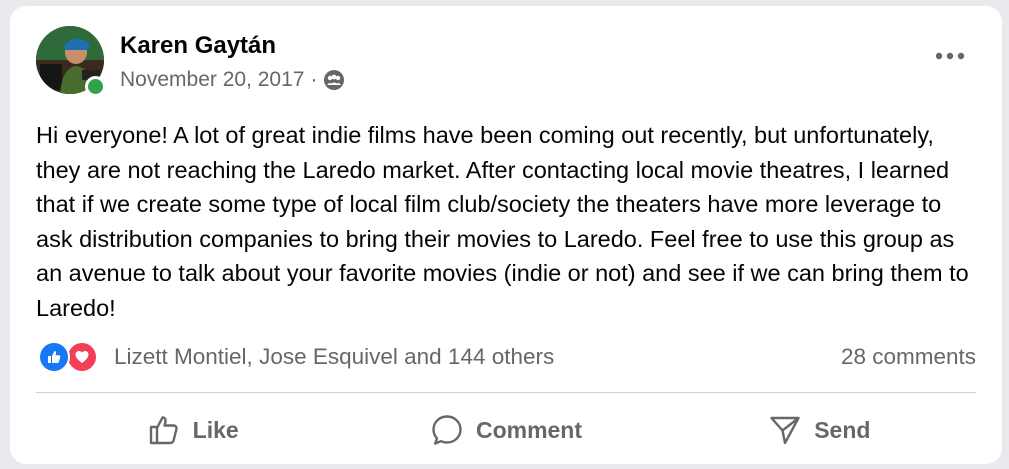 The width and height of the screenshot is (1009, 469). What do you see at coordinates (842, 429) in the screenshot?
I see `send-label: Send` at bounding box center [842, 429].